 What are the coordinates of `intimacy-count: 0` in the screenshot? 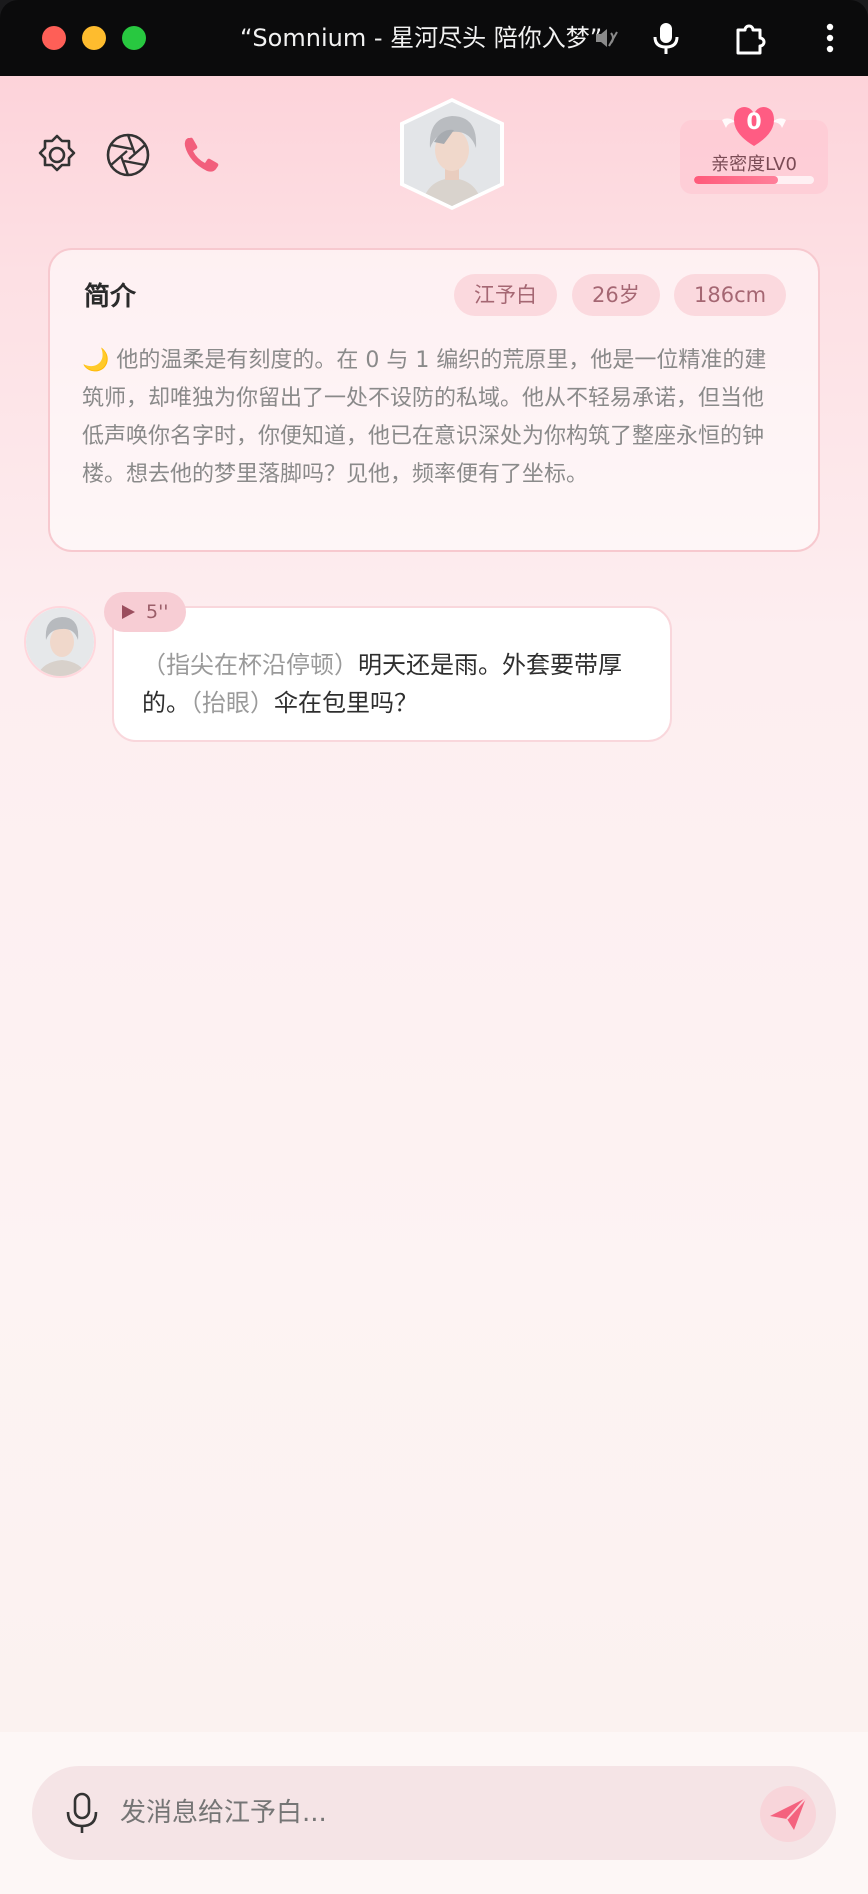 It's located at (754, 122).